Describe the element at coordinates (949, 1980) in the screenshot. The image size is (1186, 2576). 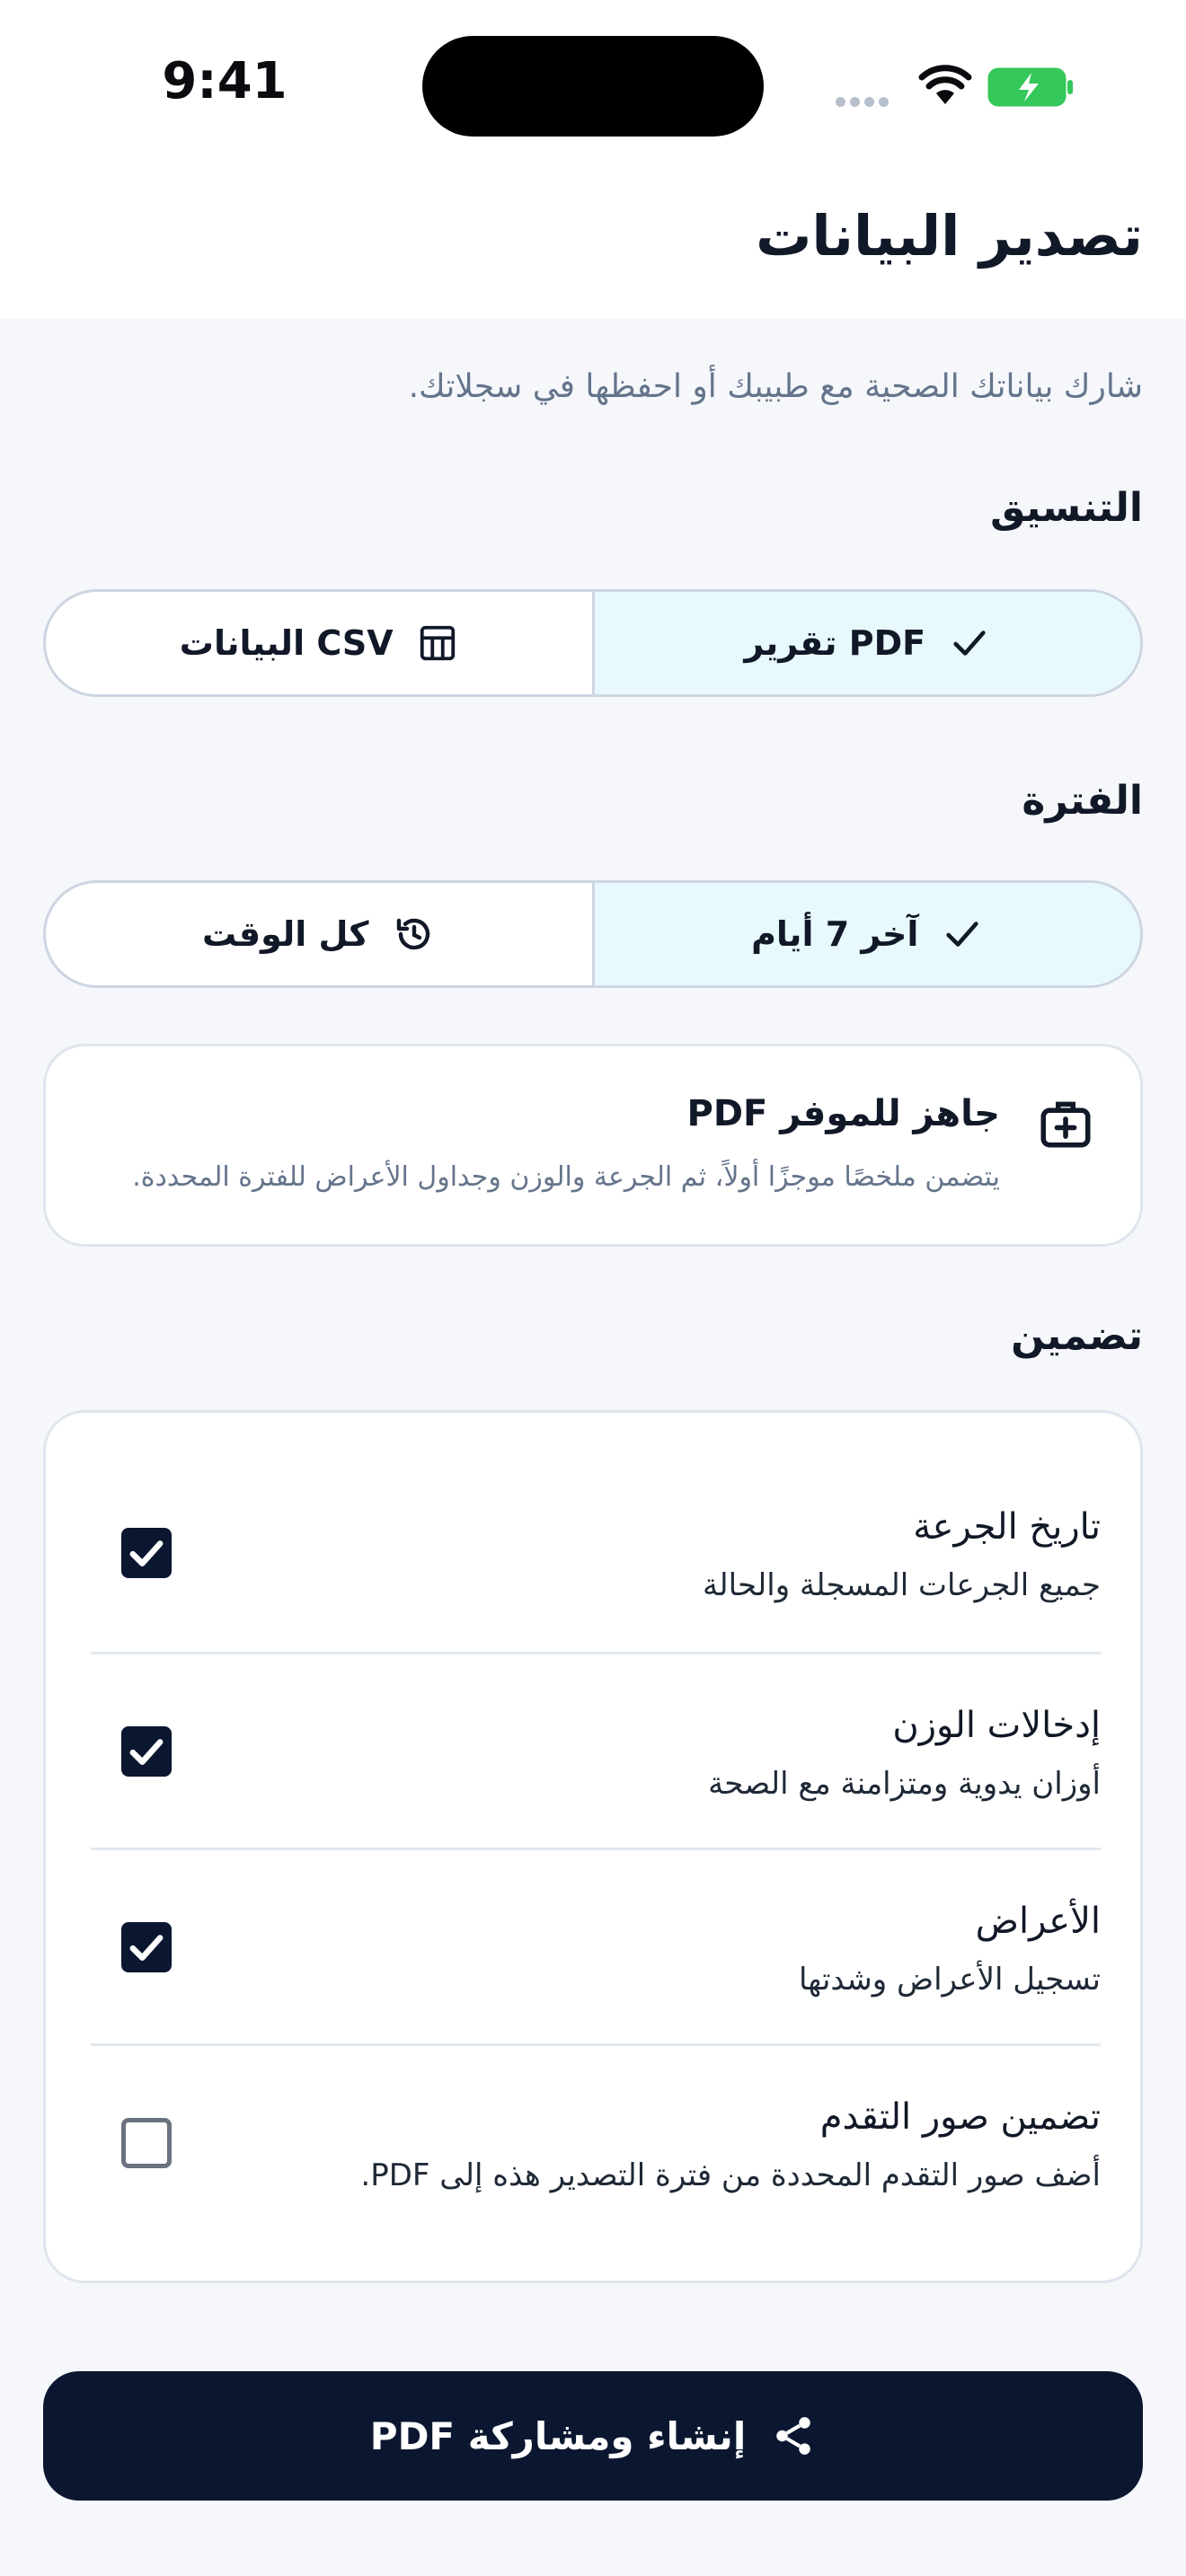
I see `include-row-subtitle: تسجيل الأعراض وشدتها` at that location.